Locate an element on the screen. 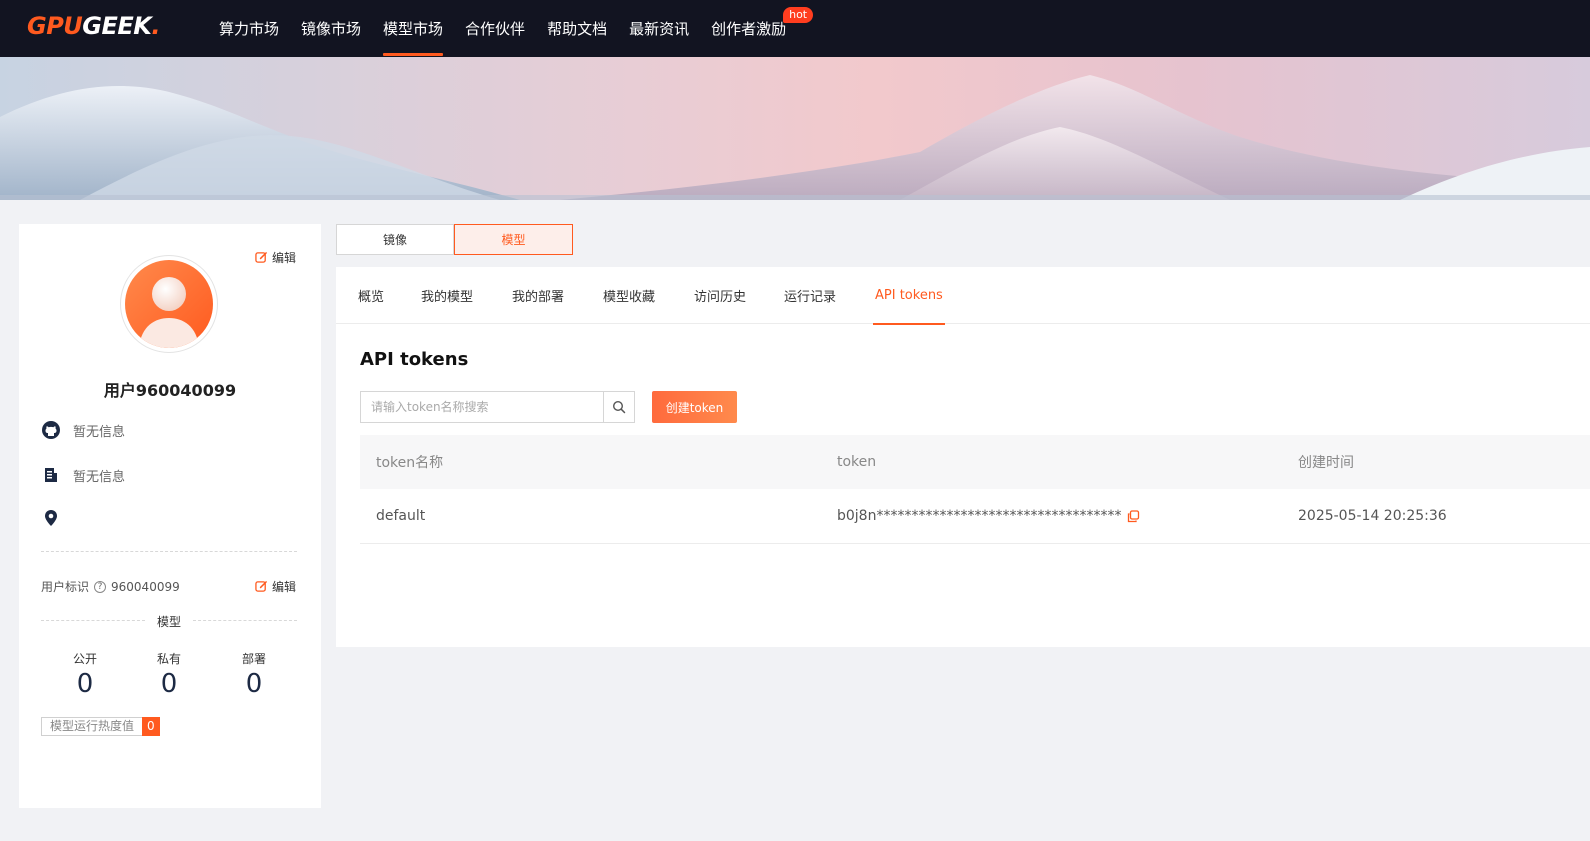 The height and width of the screenshot is (841, 1590). edit-user-id-button: 编辑 is located at coordinates (275, 586).